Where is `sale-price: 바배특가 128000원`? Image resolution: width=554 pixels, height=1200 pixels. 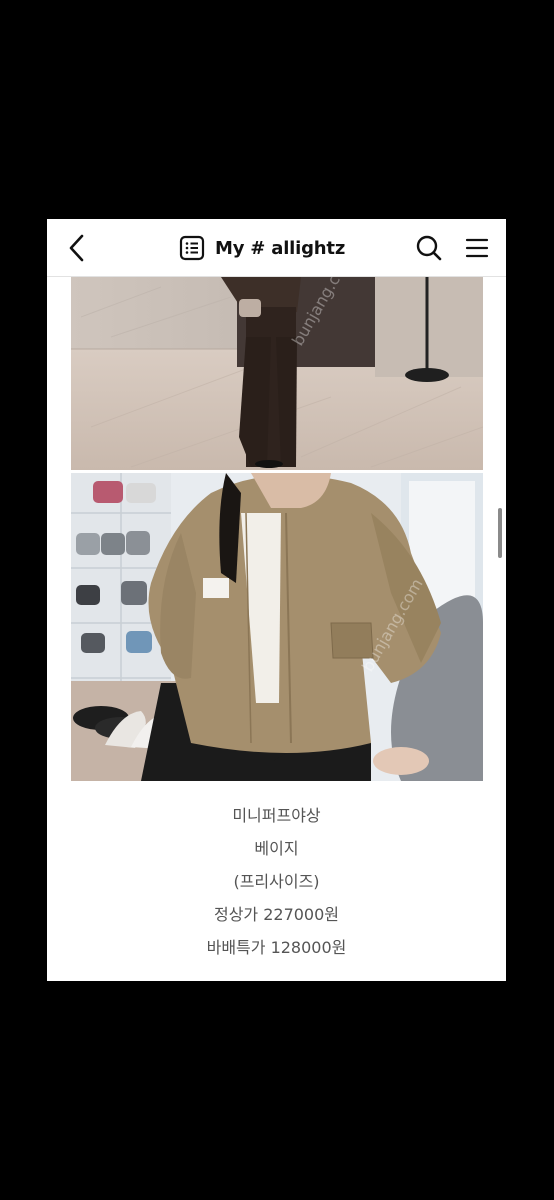 sale-price: 바배특가 128000원 is located at coordinates (276, 947).